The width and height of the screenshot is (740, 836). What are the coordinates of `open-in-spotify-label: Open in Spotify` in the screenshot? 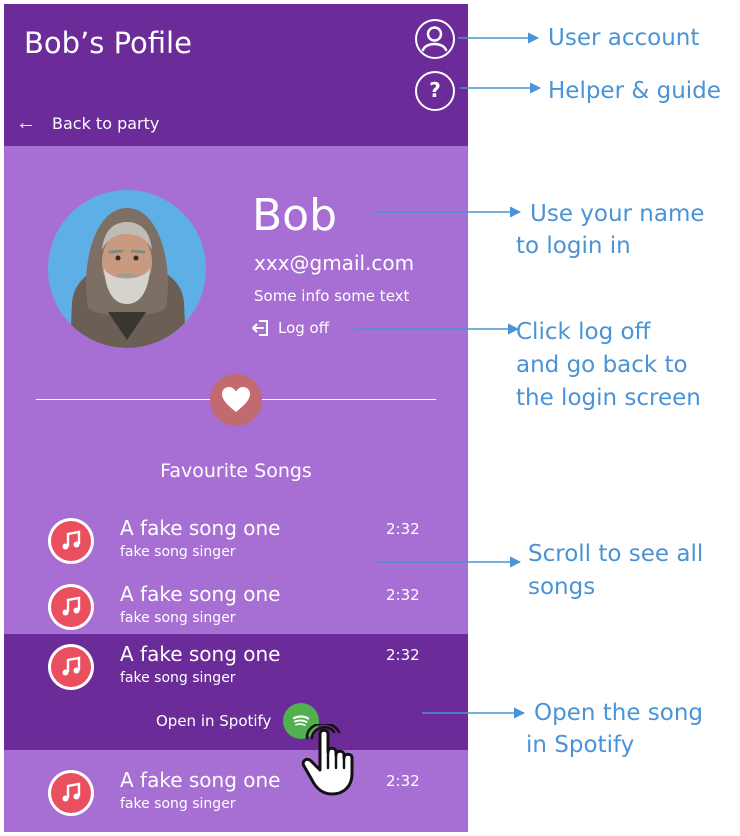 It's located at (214, 721).